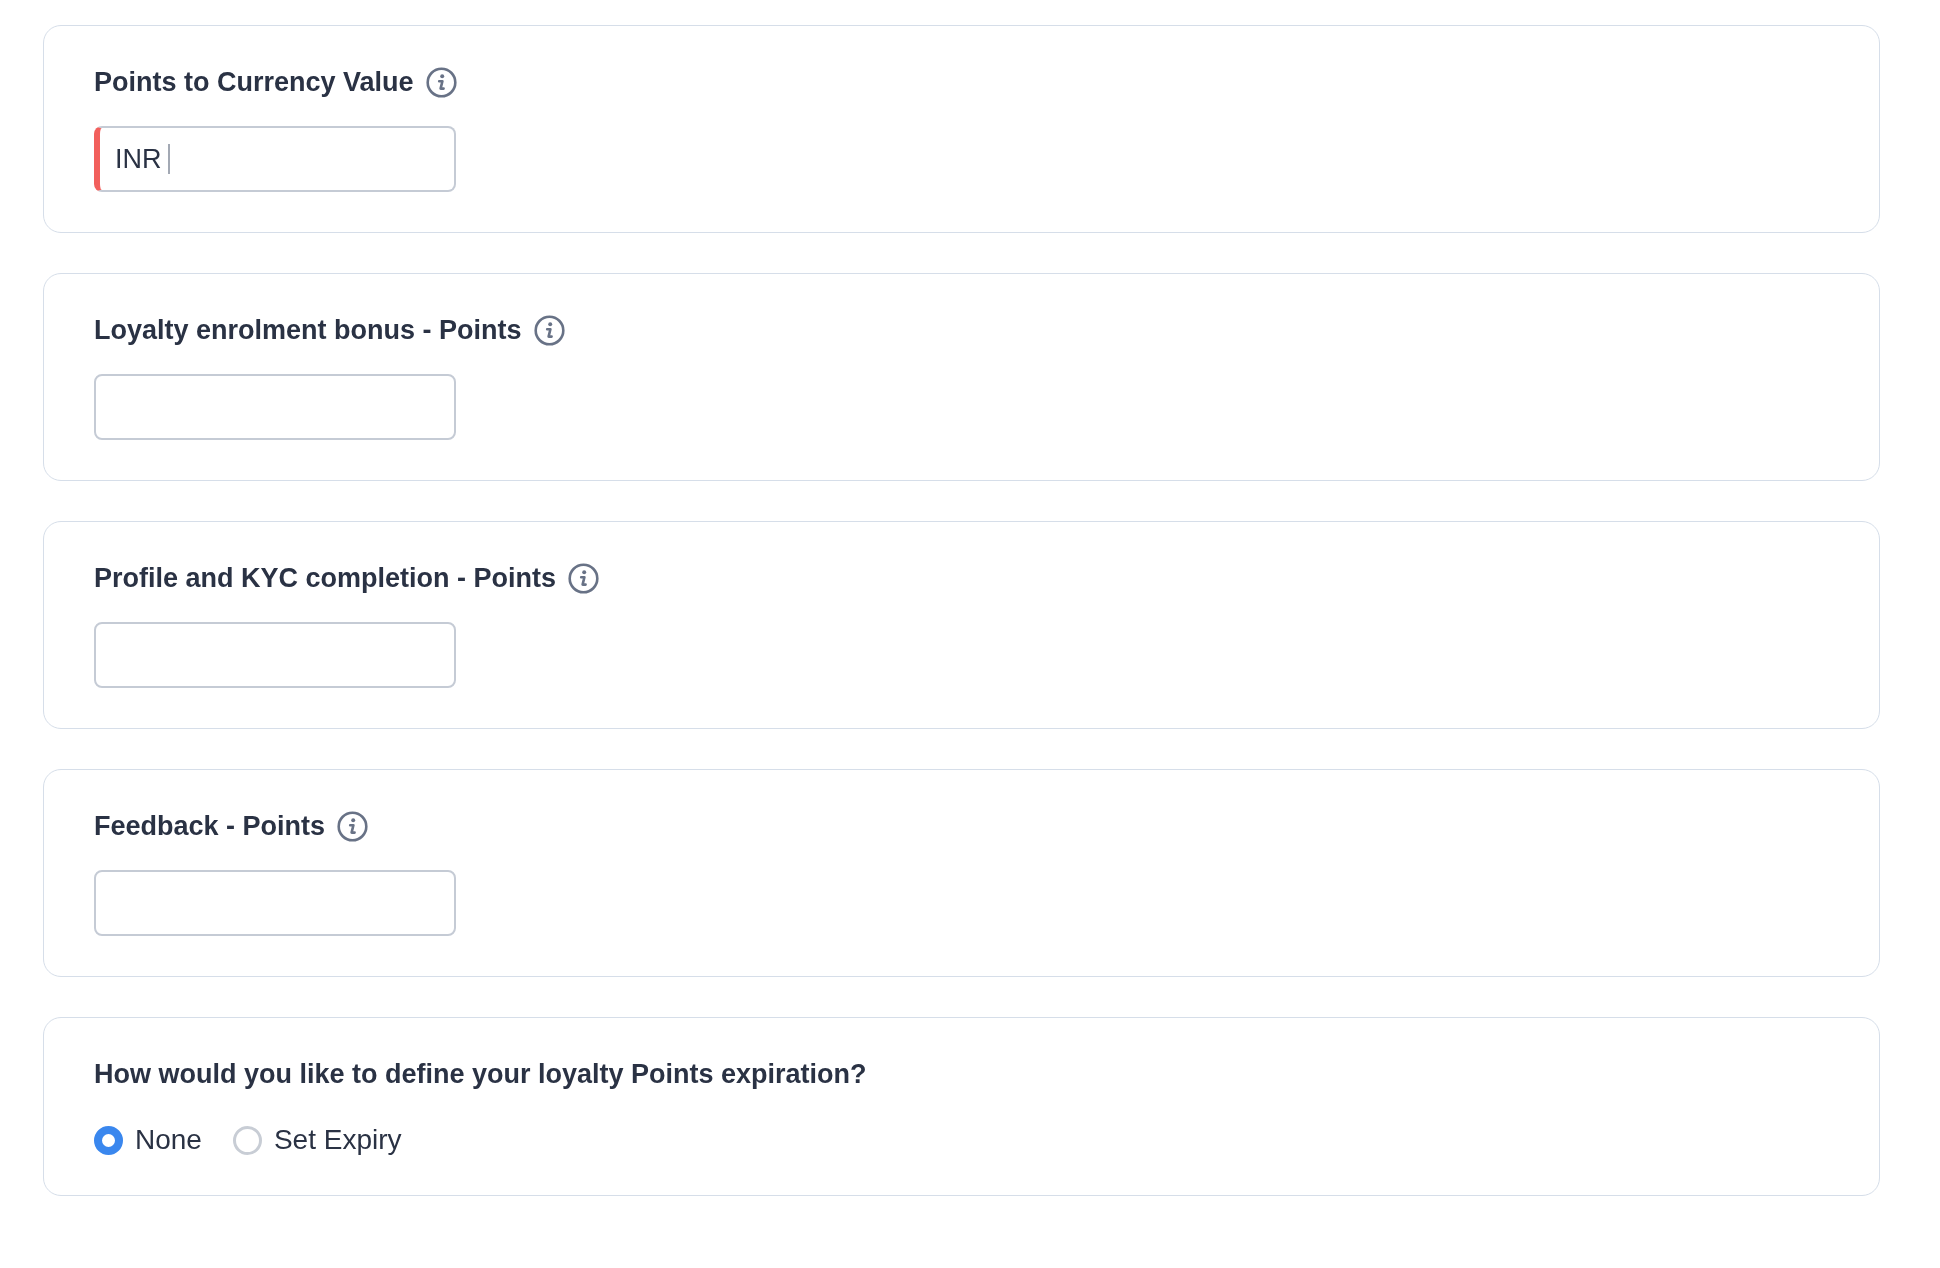  I want to click on radio-option: Set Expiry, so click(317, 1140).